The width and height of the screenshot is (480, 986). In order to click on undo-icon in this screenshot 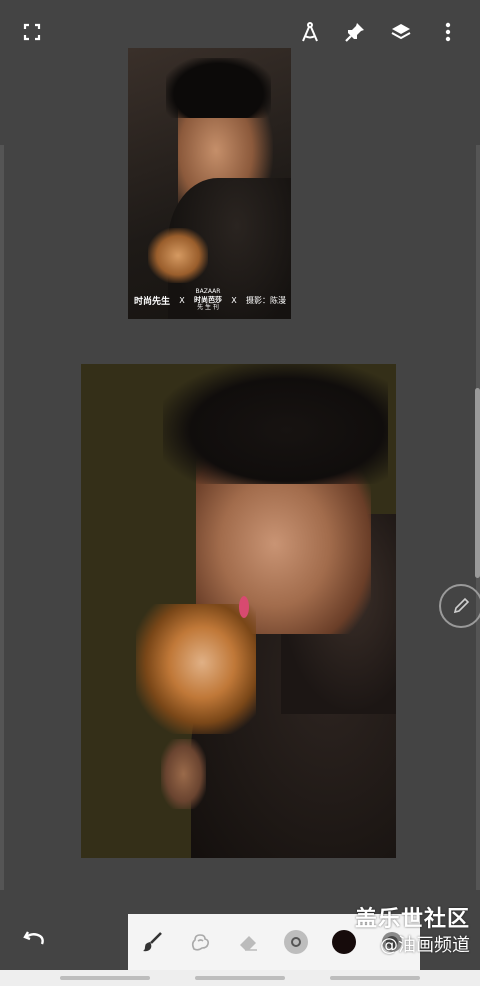, I will do `click(33, 938)`.